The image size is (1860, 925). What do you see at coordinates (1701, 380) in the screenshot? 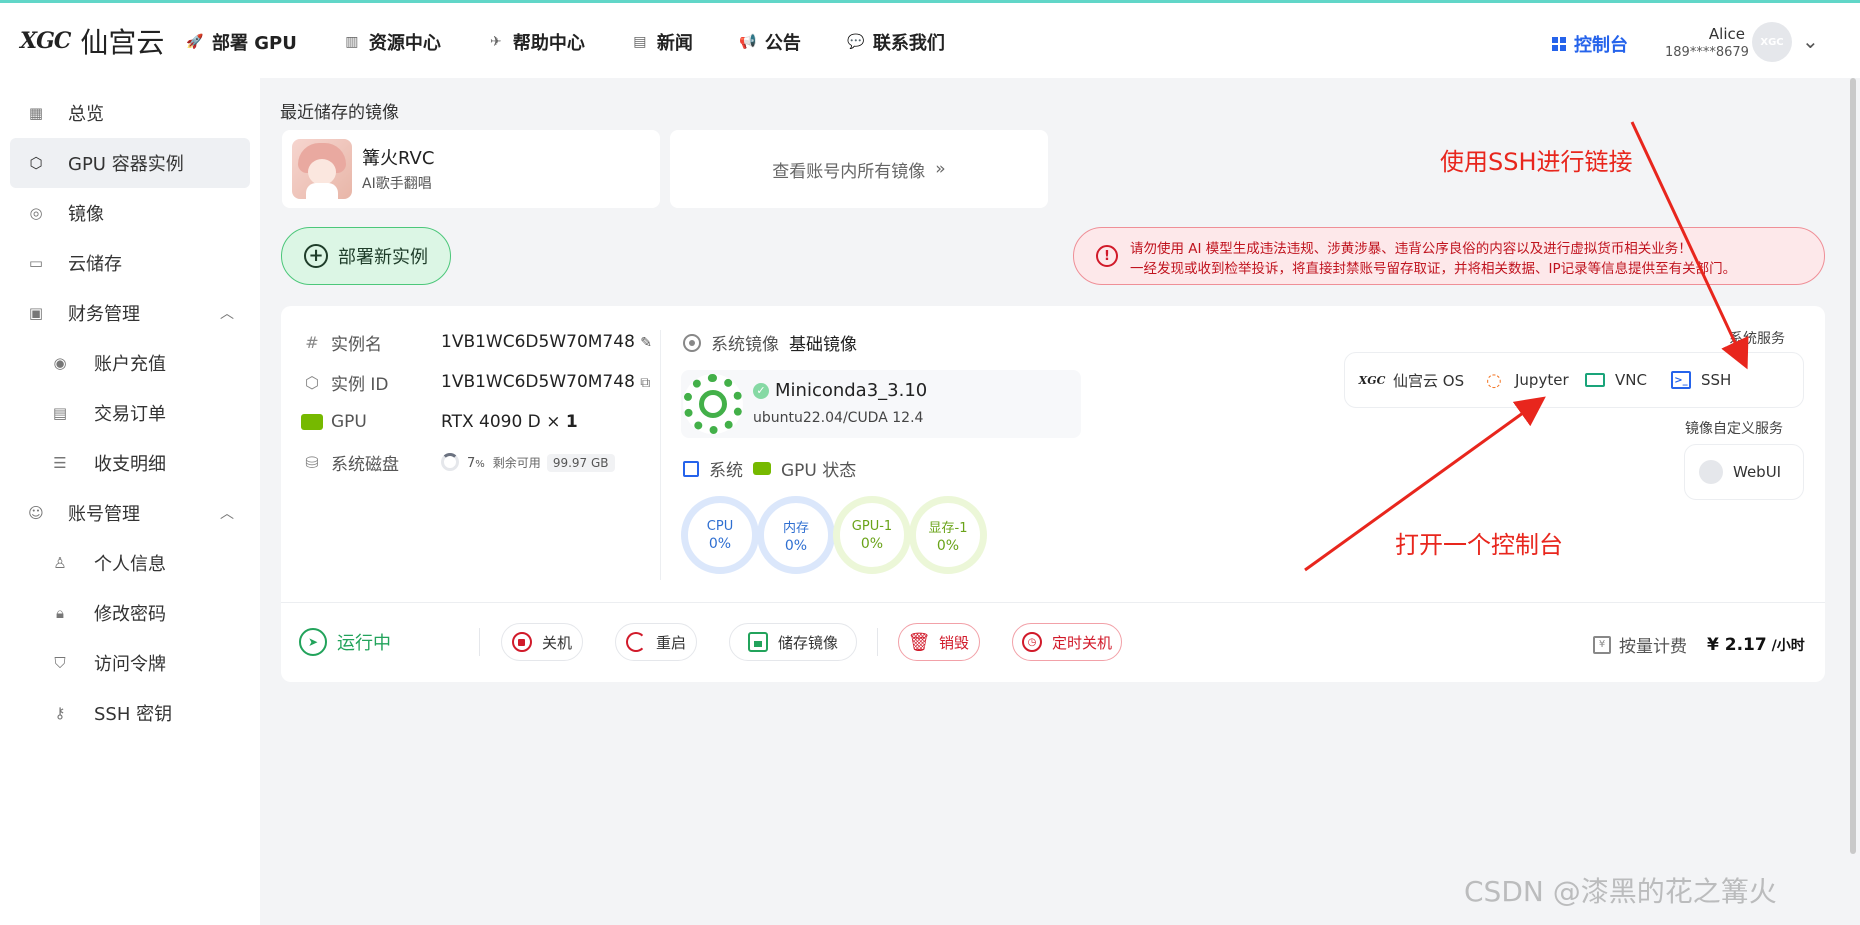
I see `service-ssh-button: >_ SSH` at bounding box center [1701, 380].